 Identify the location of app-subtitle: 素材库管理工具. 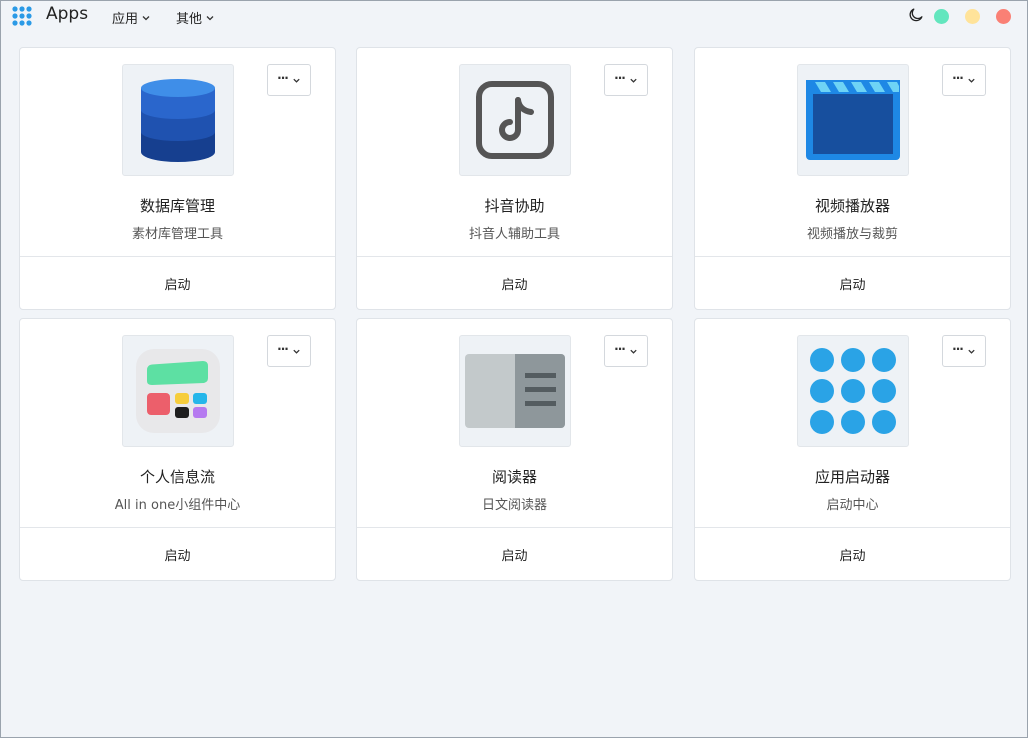
(177, 234).